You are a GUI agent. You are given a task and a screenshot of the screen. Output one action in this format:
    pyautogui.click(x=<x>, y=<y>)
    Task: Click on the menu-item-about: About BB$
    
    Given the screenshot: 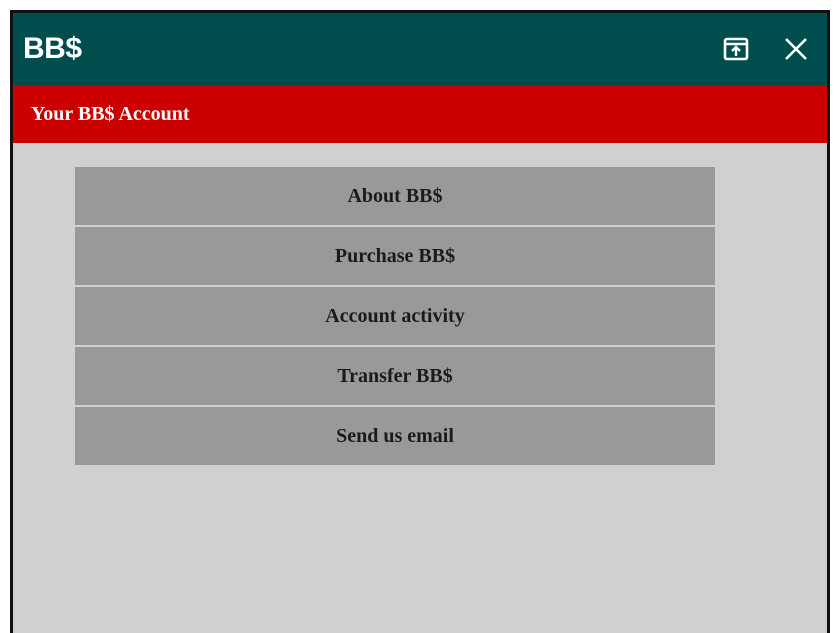 What is the action you would take?
    pyautogui.click(x=395, y=196)
    